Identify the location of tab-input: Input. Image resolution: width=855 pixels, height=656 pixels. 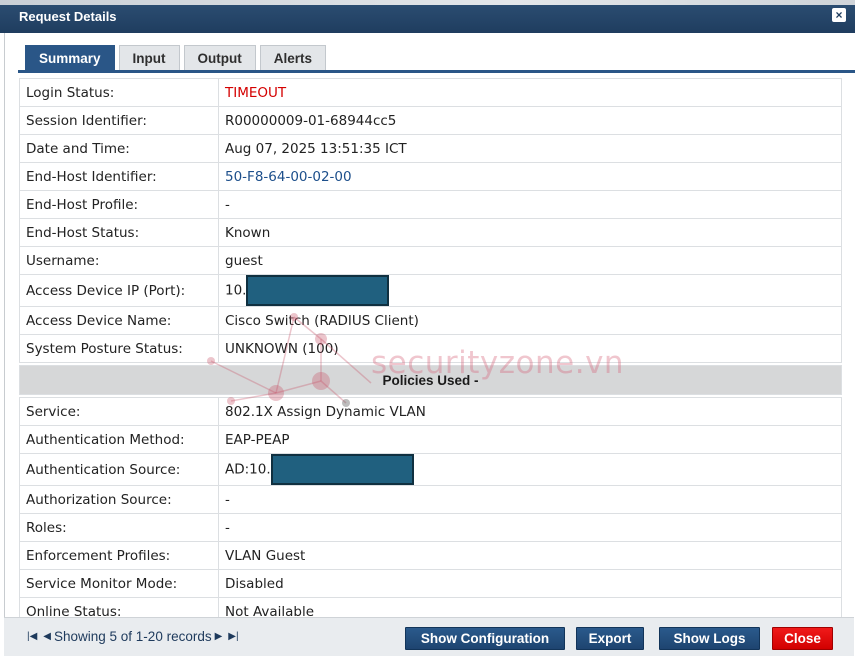
(149, 58).